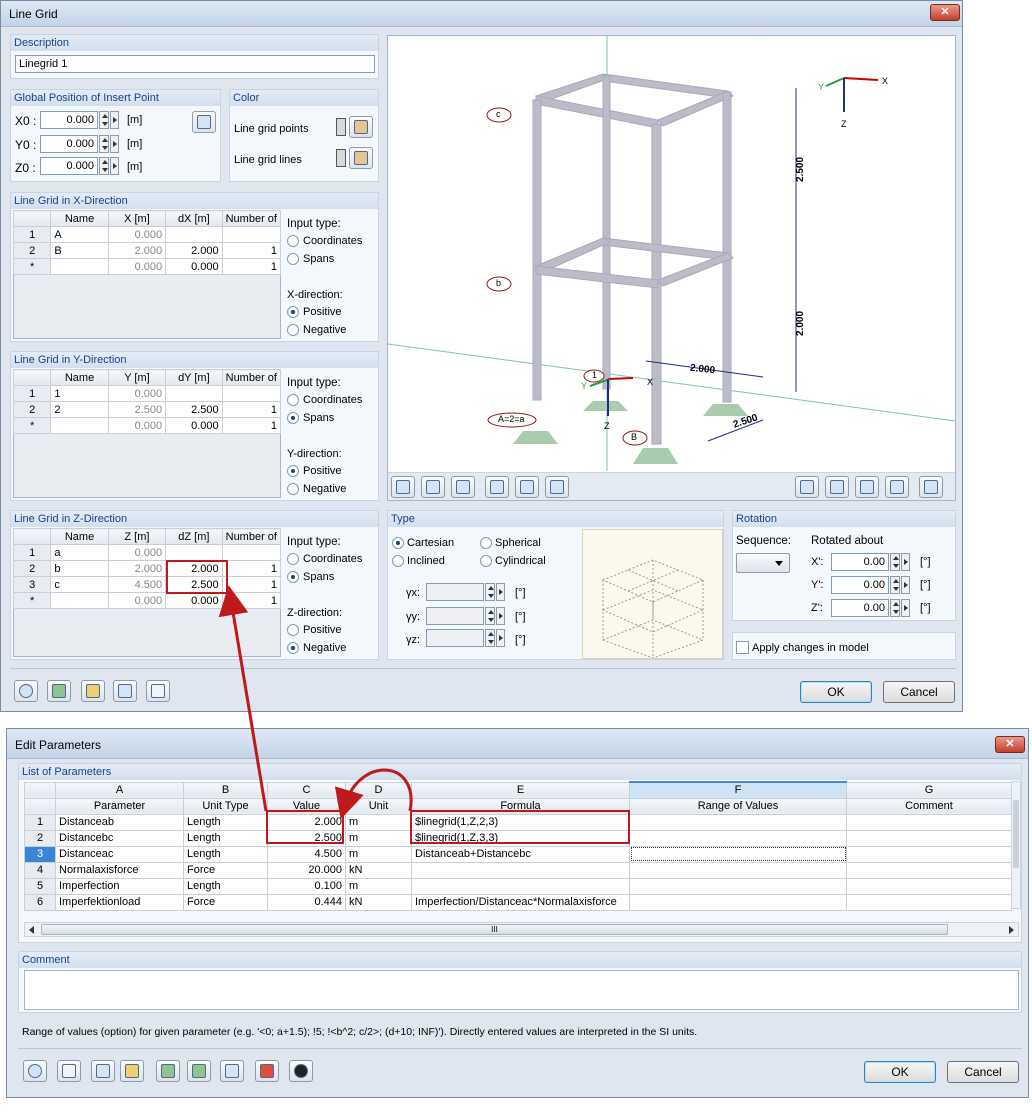 The width and height of the screenshot is (1032, 1120). What do you see at coordinates (463, 487) in the screenshot?
I see `view-axes-button` at bounding box center [463, 487].